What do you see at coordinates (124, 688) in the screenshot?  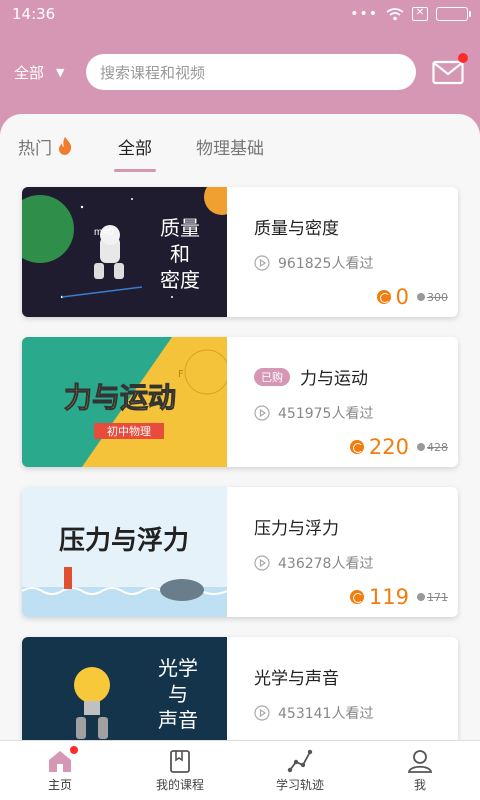 I see `course-thumbnail: 光学 与 声音` at bounding box center [124, 688].